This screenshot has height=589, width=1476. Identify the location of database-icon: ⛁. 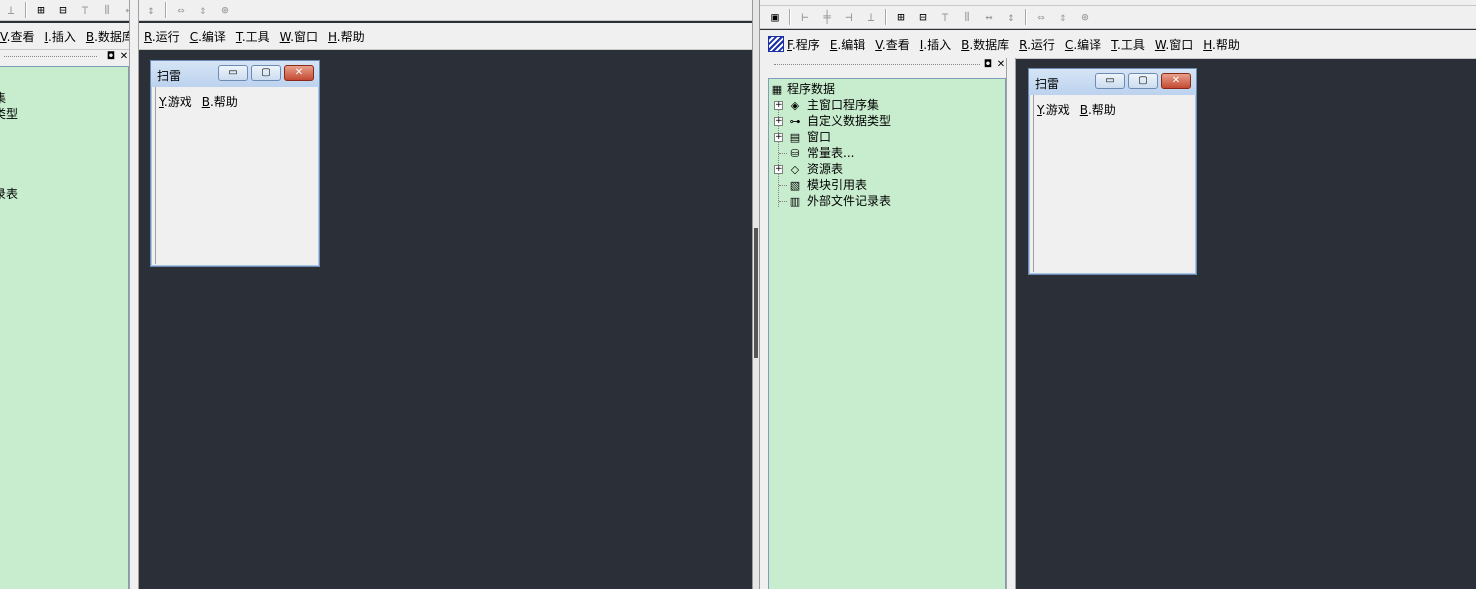
(795, 153).